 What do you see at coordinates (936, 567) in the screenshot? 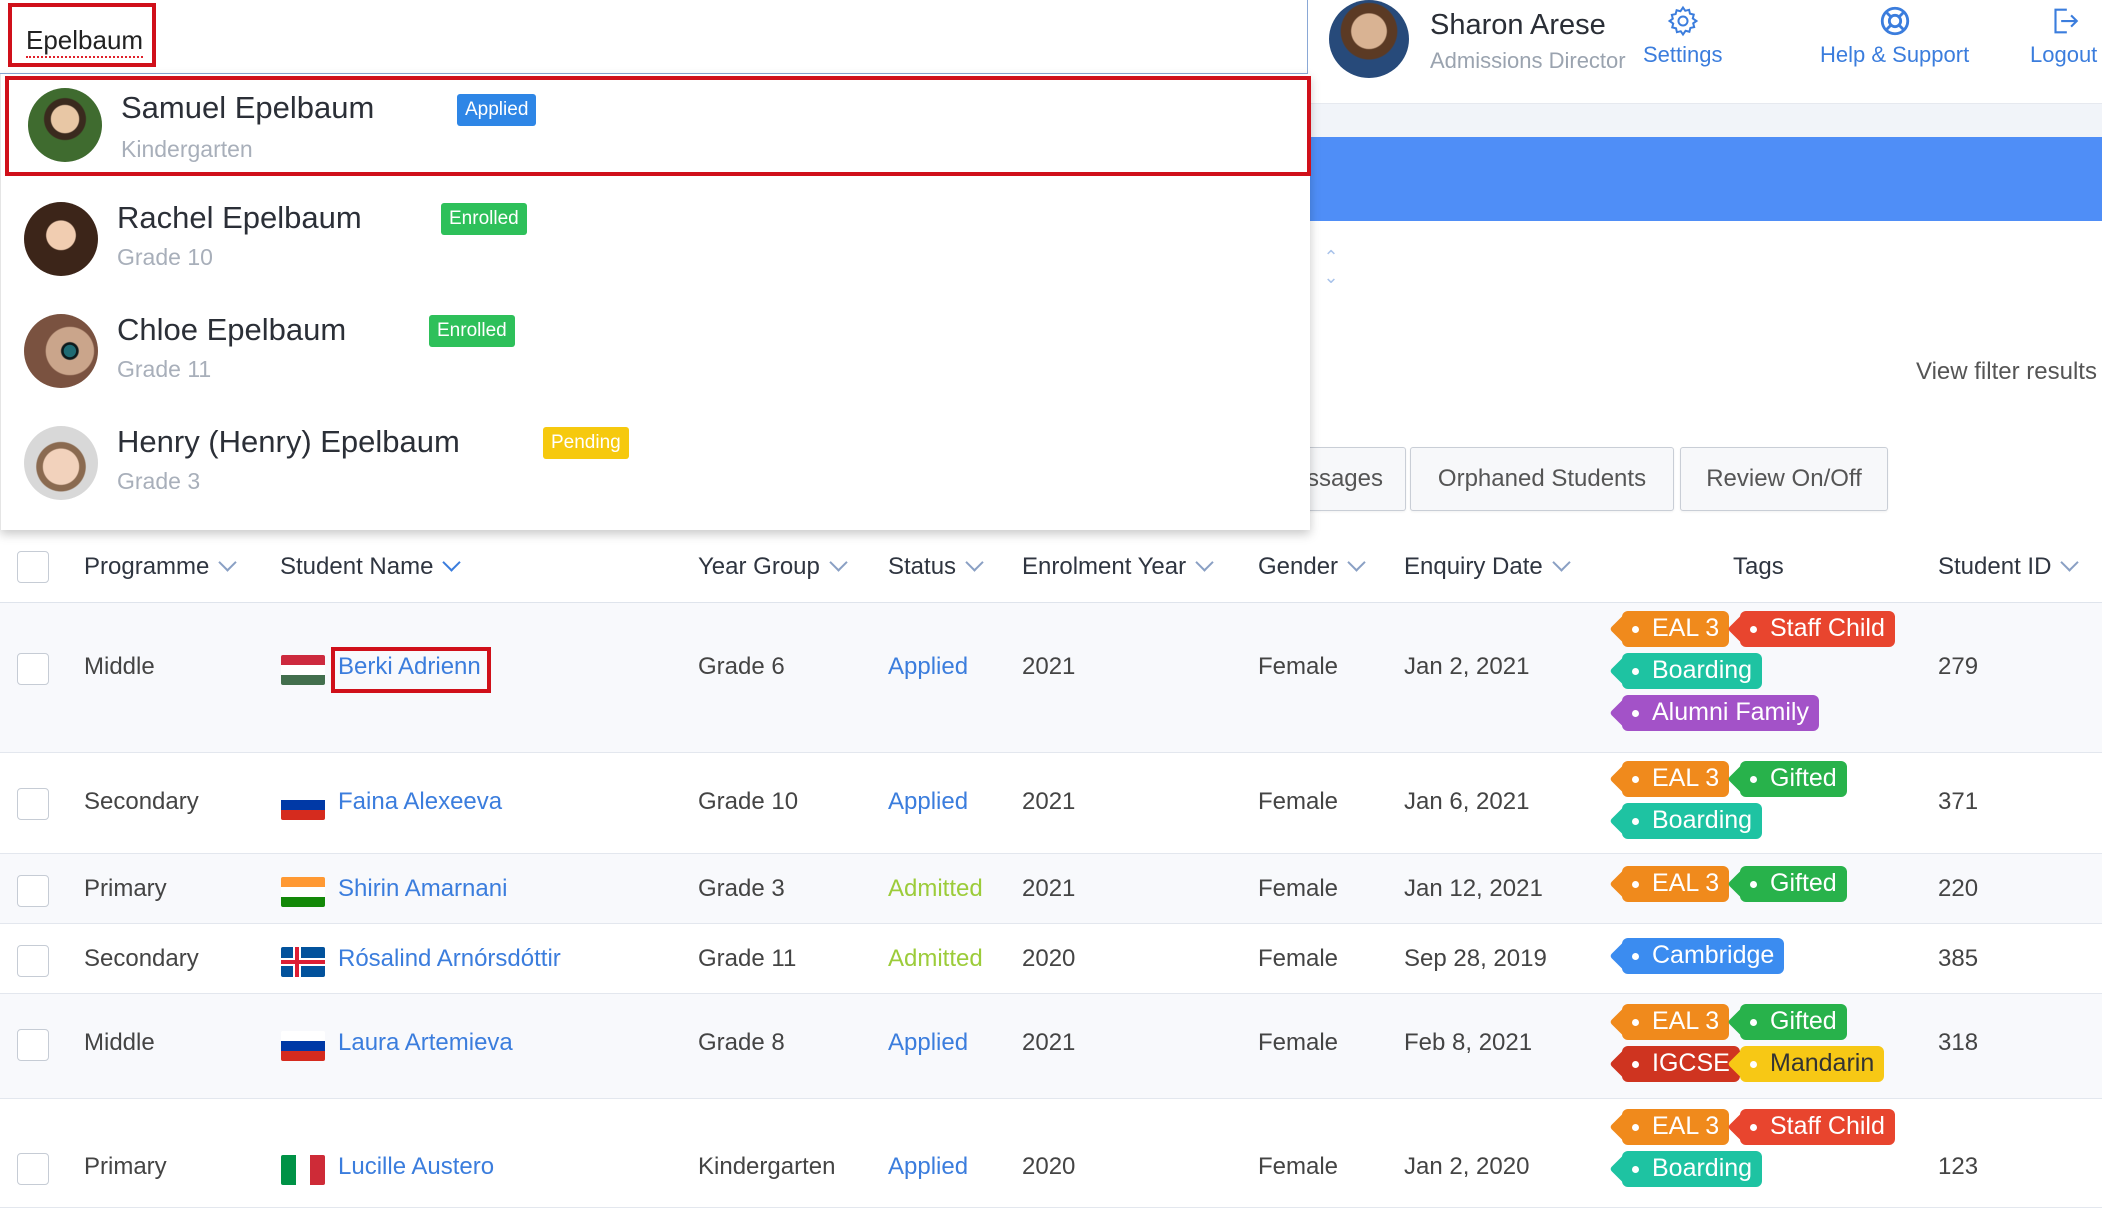
I see `col-status: Status` at bounding box center [936, 567].